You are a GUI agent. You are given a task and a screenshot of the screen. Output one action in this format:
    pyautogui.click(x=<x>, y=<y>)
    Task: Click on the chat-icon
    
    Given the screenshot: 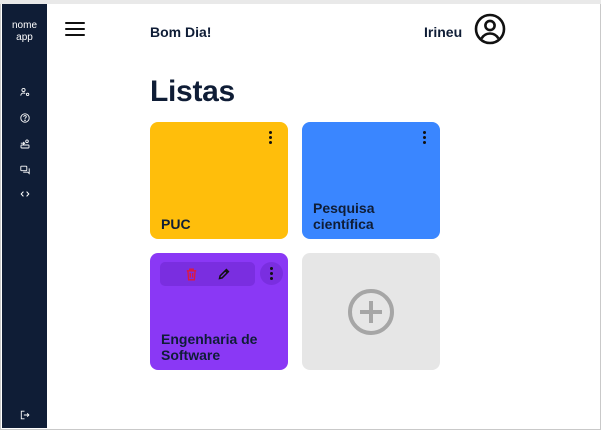 What is the action you would take?
    pyautogui.click(x=24, y=170)
    